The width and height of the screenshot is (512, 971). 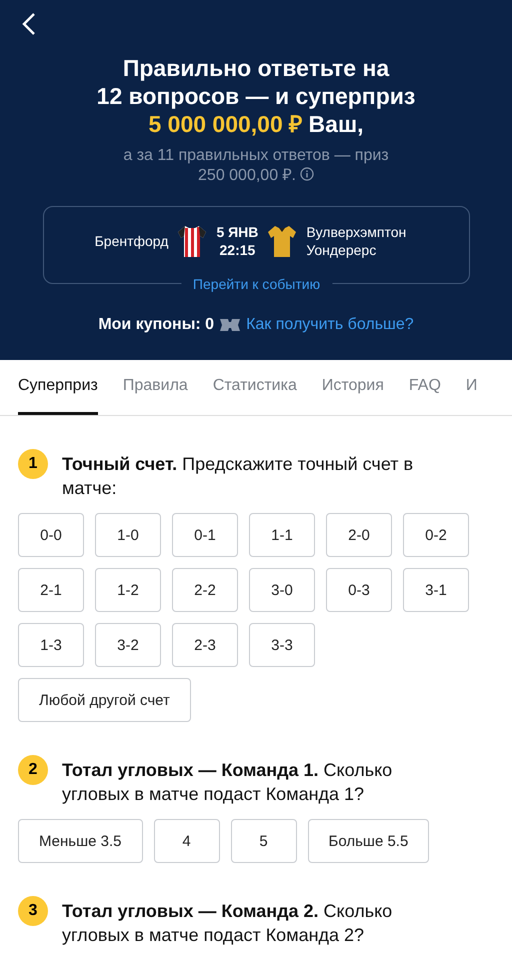 What do you see at coordinates (33, 464) in the screenshot?
I see `question-number: 1` at bounding box center [33, 464].